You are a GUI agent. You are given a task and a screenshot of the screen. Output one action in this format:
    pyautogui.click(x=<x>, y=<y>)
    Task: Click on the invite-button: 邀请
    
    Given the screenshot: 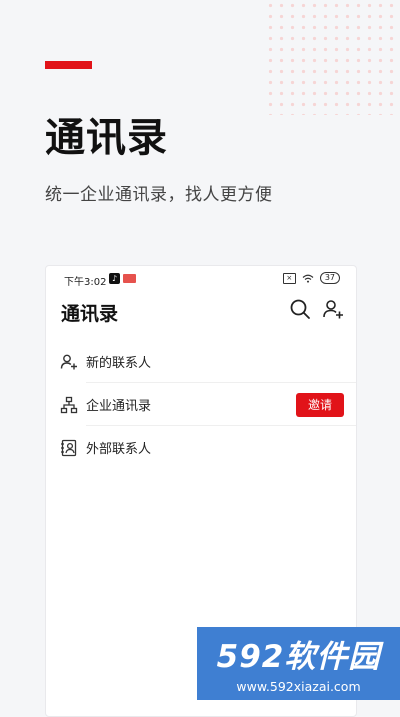 What is the action you would take?
    pyautogui.click(x=320, y=404)
    